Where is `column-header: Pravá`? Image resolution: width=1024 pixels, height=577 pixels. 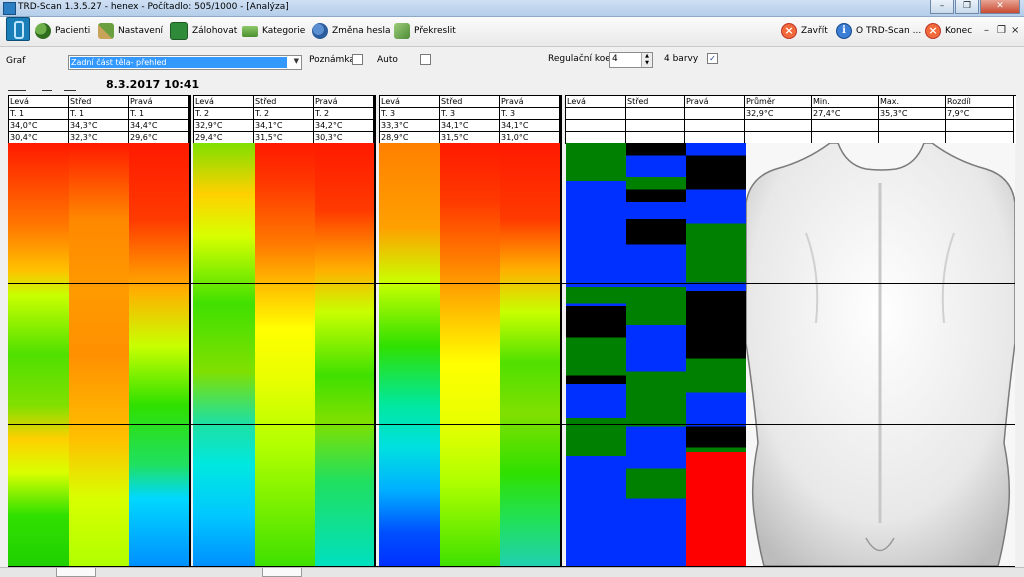
column-header: Pravá is located at coordinates (715, 102).